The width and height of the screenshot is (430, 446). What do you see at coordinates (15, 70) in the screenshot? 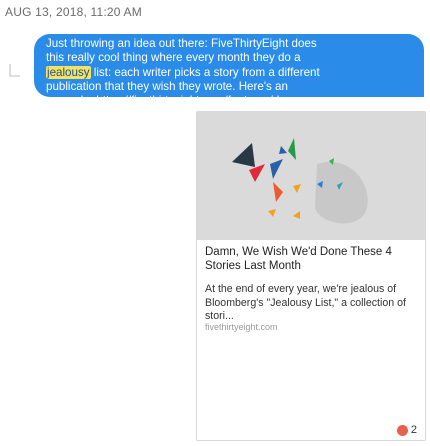
I see `reply-icon` at bounding box center [15, 70].